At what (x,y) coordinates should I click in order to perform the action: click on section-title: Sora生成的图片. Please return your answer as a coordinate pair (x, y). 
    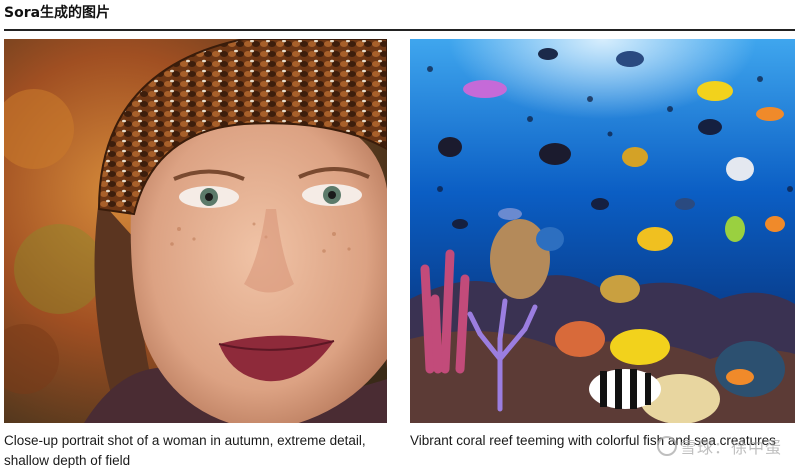
    Looking at the image, I should click on (57, 13).